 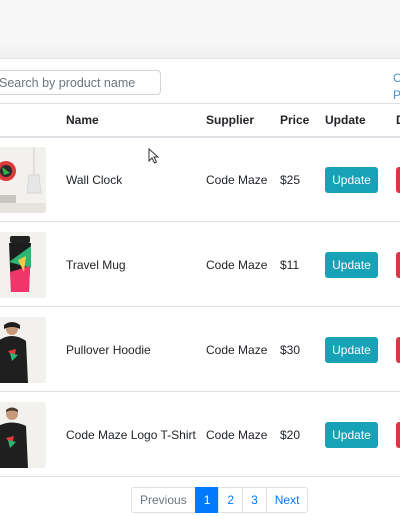 I want to click on sort-link: O, so click(x=396, y=78).